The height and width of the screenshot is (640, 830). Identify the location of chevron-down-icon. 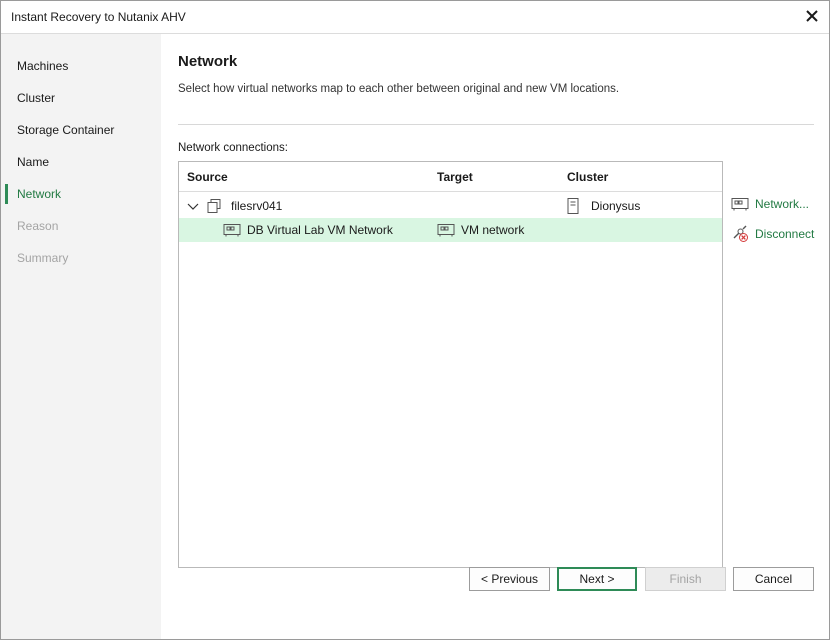
(193, 208).